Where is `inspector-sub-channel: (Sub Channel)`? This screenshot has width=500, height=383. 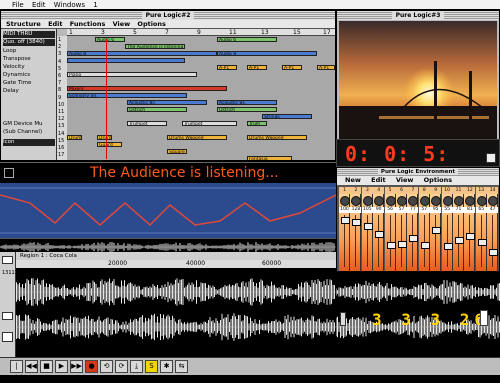 inspector-sub-channel: (Sub Channel) is located at coordinates (29, 132).